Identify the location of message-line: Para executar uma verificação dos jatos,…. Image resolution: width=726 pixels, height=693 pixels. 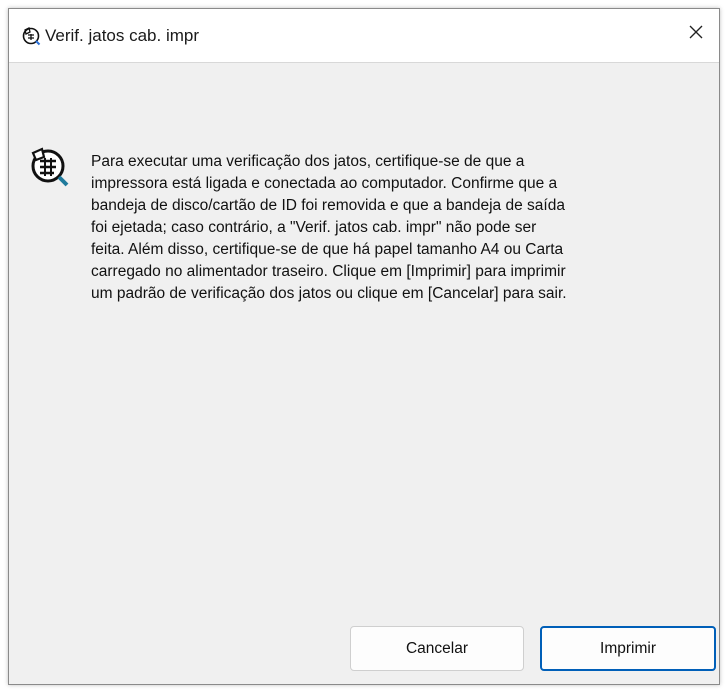
(308, 161).